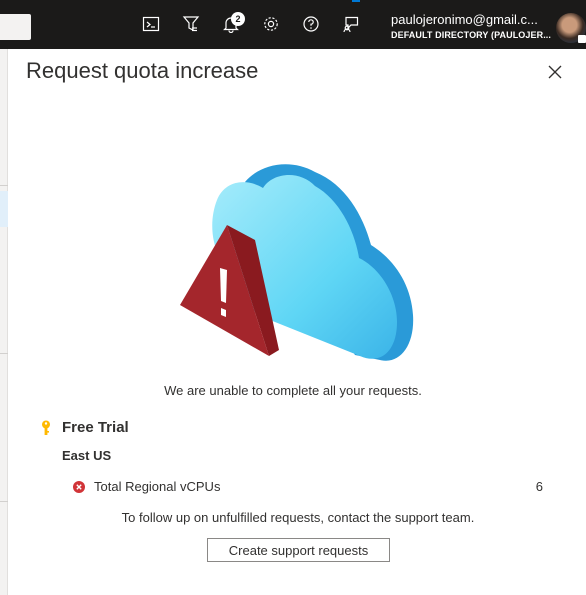 The image size is (586, 595). I want to click on close-icon, so click(555, 72).